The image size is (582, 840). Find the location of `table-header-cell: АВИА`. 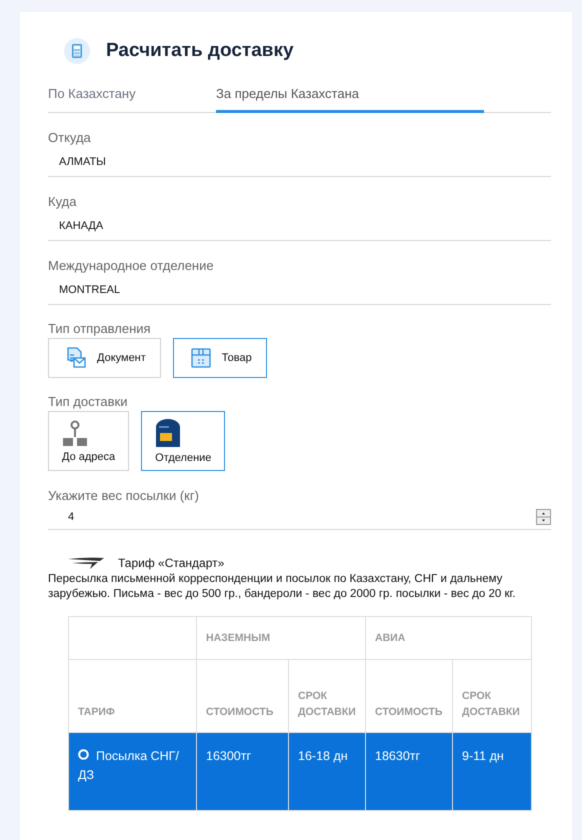

table-header-cell: АВИА is located at coordinates (449, 638).